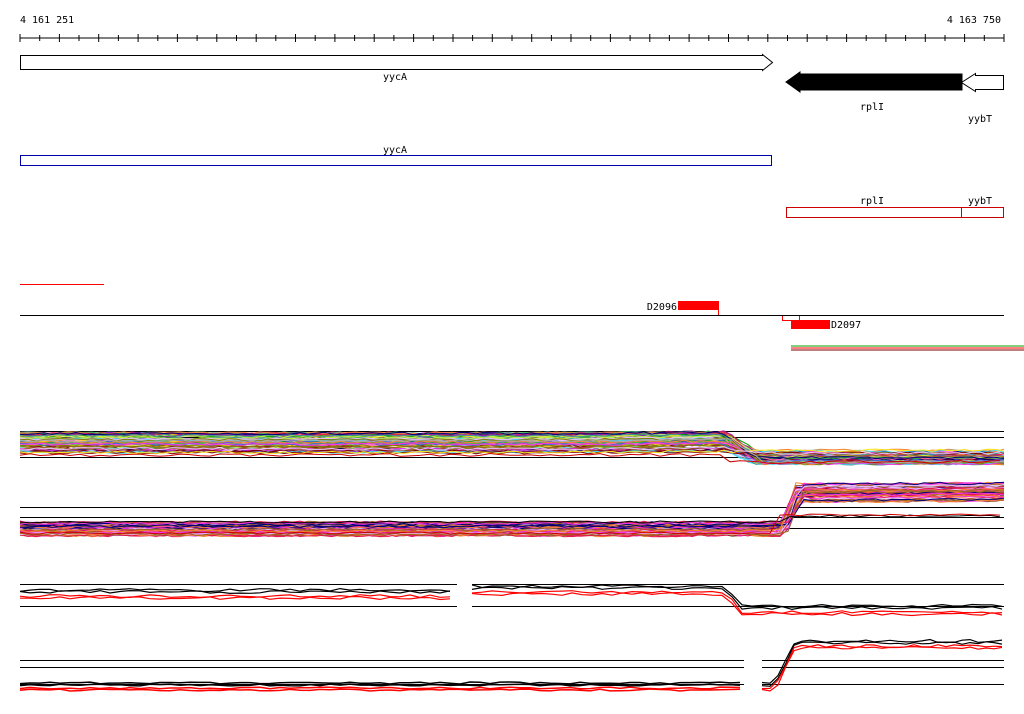 Image resolution: width=1024 pixels, height=714 pixels. Describe the element at coordinates (846, 325) in the screenshot. I see `probe-label-D2097: D2097` at that location.